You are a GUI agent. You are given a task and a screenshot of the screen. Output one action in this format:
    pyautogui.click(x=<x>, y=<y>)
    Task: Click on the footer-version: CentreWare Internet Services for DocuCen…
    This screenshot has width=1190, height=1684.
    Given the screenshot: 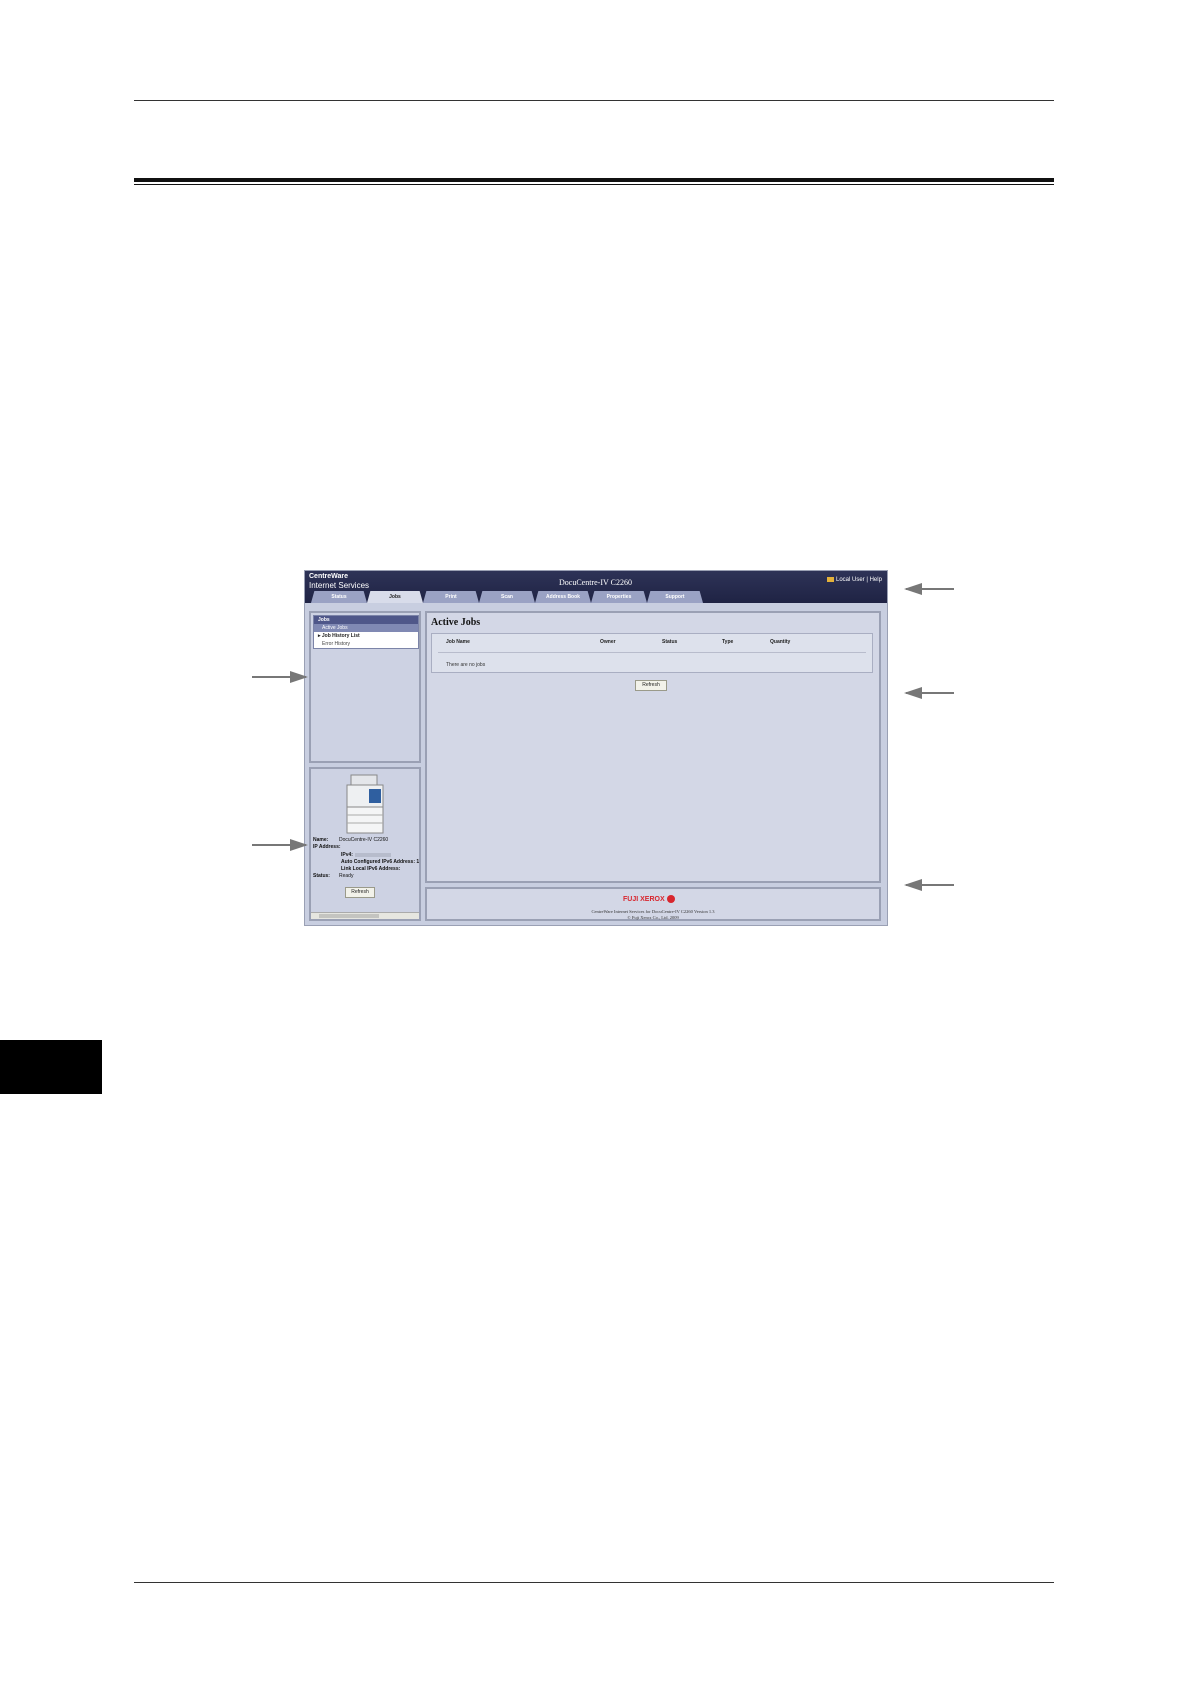 What is the action you would take?
    pyautogui.click(x=653, y=911)
    